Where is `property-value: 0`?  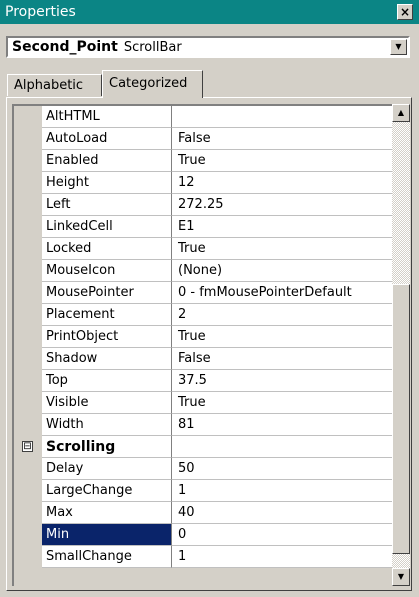
property-value: 0 is located at coordinates (282, 535).